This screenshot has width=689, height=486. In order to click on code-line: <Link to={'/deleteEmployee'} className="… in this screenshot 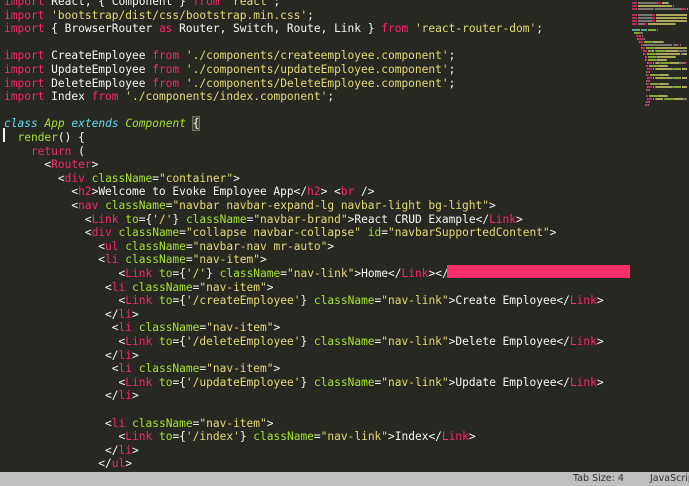, I will do `click(304, 341)`.